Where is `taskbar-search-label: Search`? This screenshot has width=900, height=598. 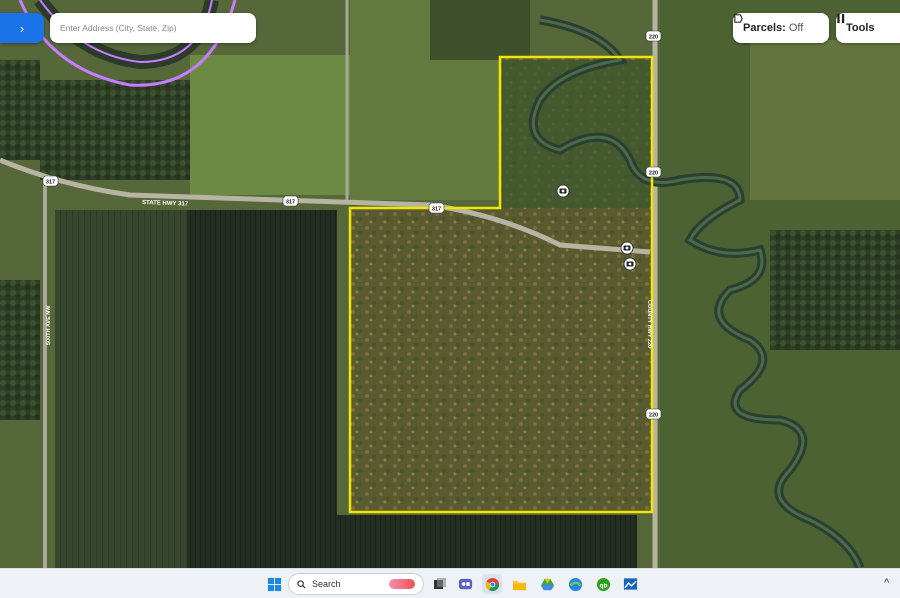 taskbar-search-label: Search is located at coordinates (326, 584).